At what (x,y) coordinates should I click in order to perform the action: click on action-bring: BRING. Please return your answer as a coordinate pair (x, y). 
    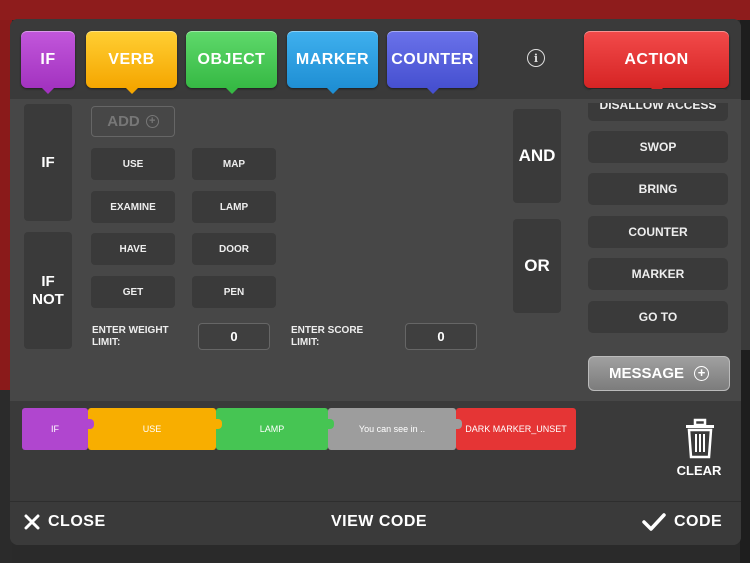
    Looking at the image, I should click on (658, 189).